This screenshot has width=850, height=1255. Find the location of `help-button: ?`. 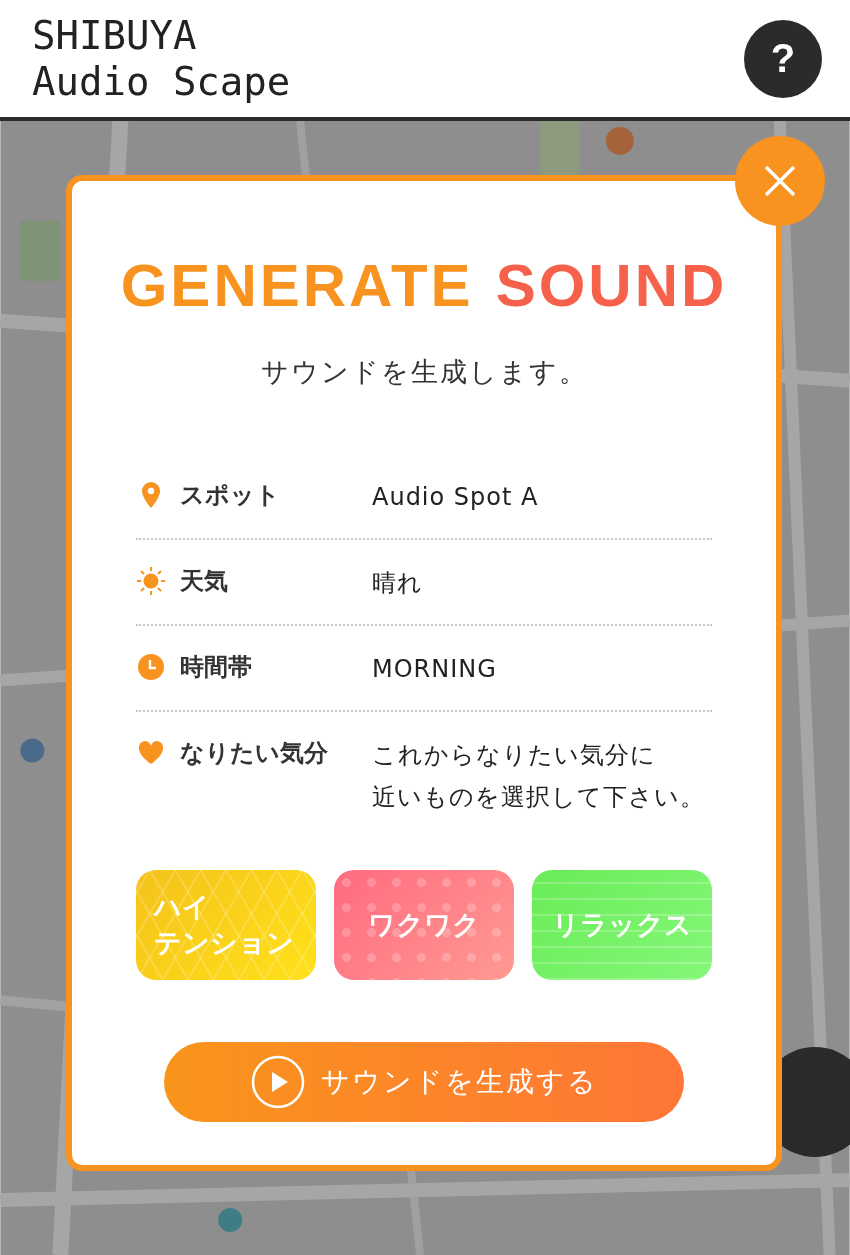

help-button: ? is located at coordinates (783, 58).